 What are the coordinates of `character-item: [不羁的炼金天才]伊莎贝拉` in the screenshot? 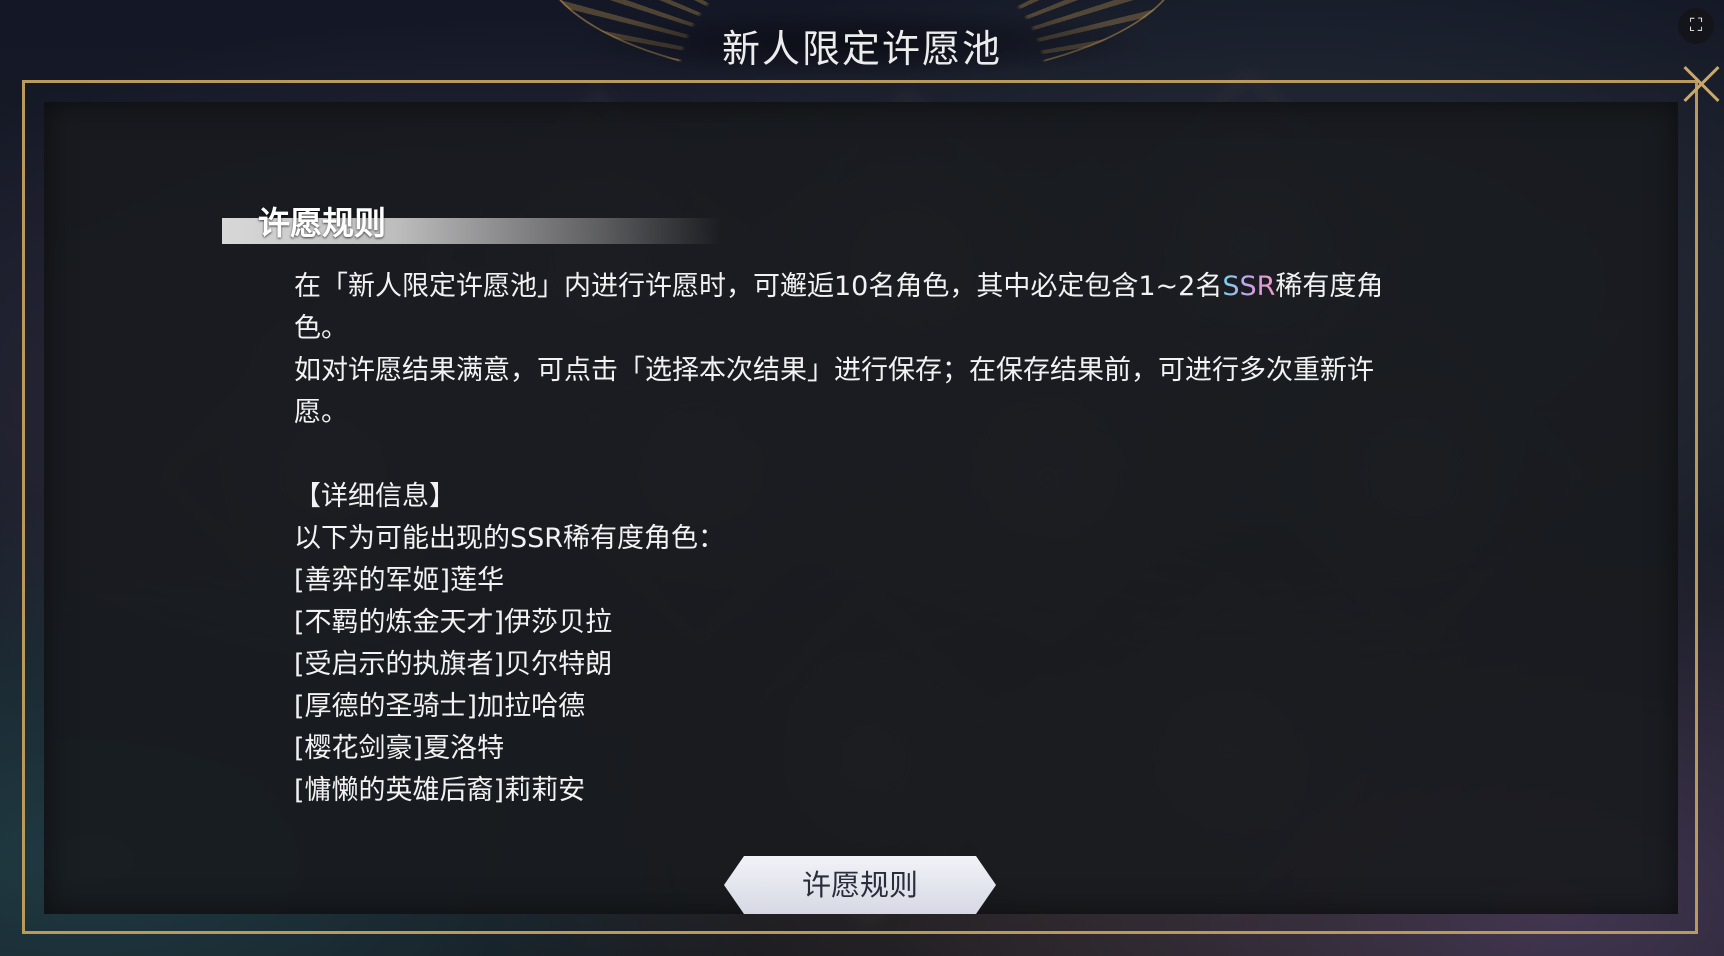 It's located at (453, 622).